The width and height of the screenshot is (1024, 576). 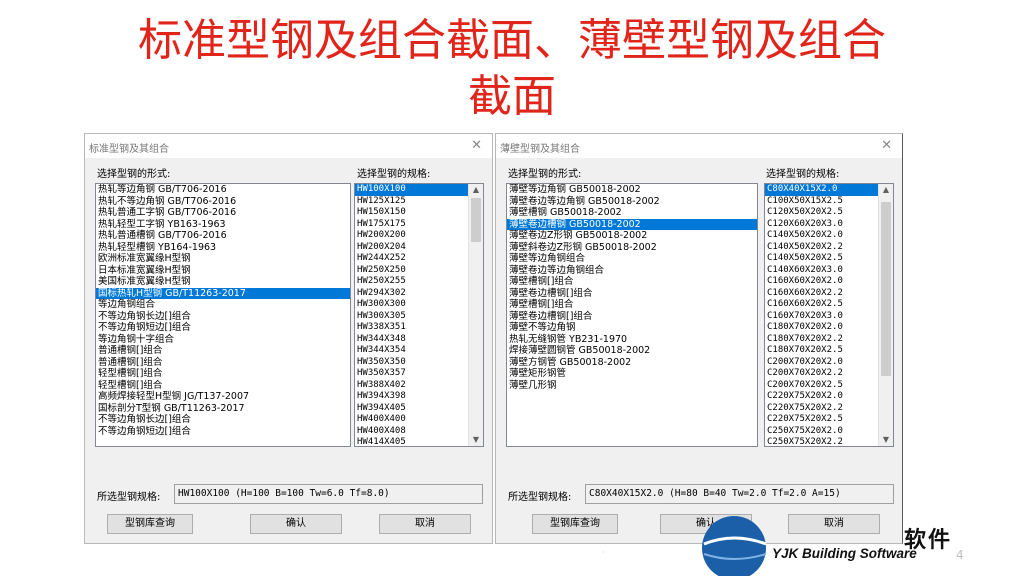 What do you see at coordinates (829, 397) in the screenshot?
I see `spec-list-item: C220X75X20X2.0` at bounding box center [829, 397].